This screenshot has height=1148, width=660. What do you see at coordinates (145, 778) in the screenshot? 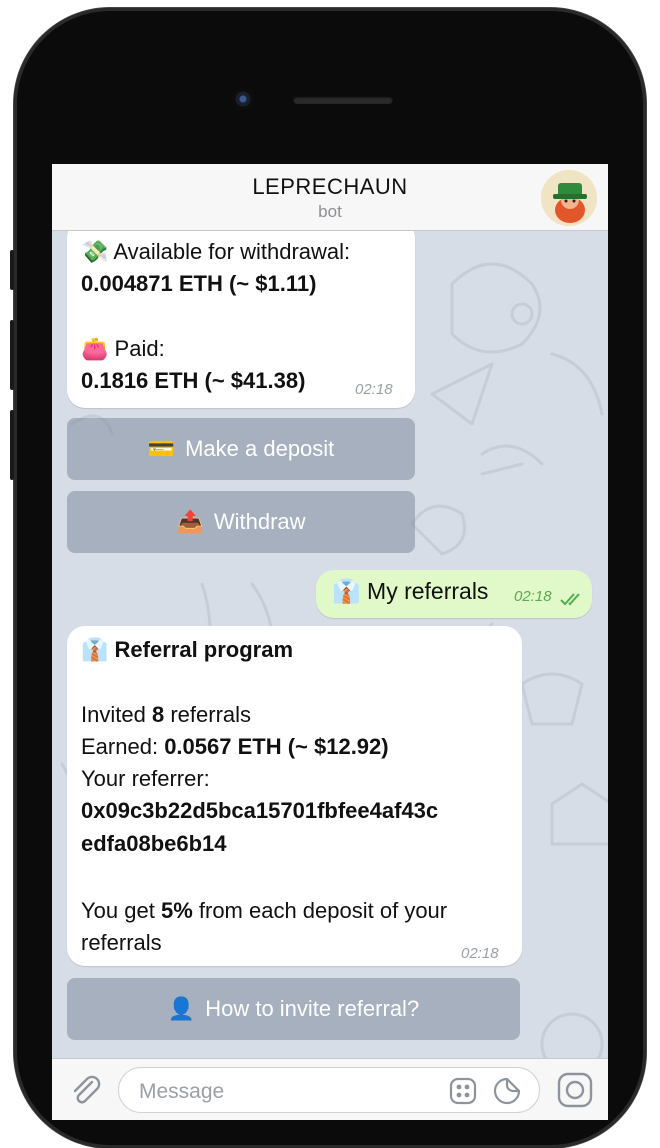
I see `referrer-label: Your referrer:` at bounding box center [145, 778].